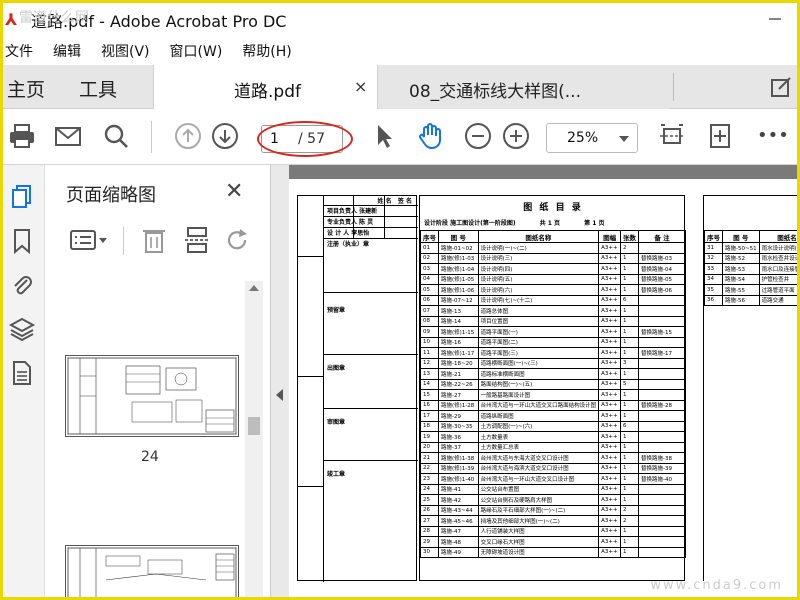  Describe the element at coordinates (538, 258) in the screenshot. I see `table-cell: 设计说明(三)` at that location.